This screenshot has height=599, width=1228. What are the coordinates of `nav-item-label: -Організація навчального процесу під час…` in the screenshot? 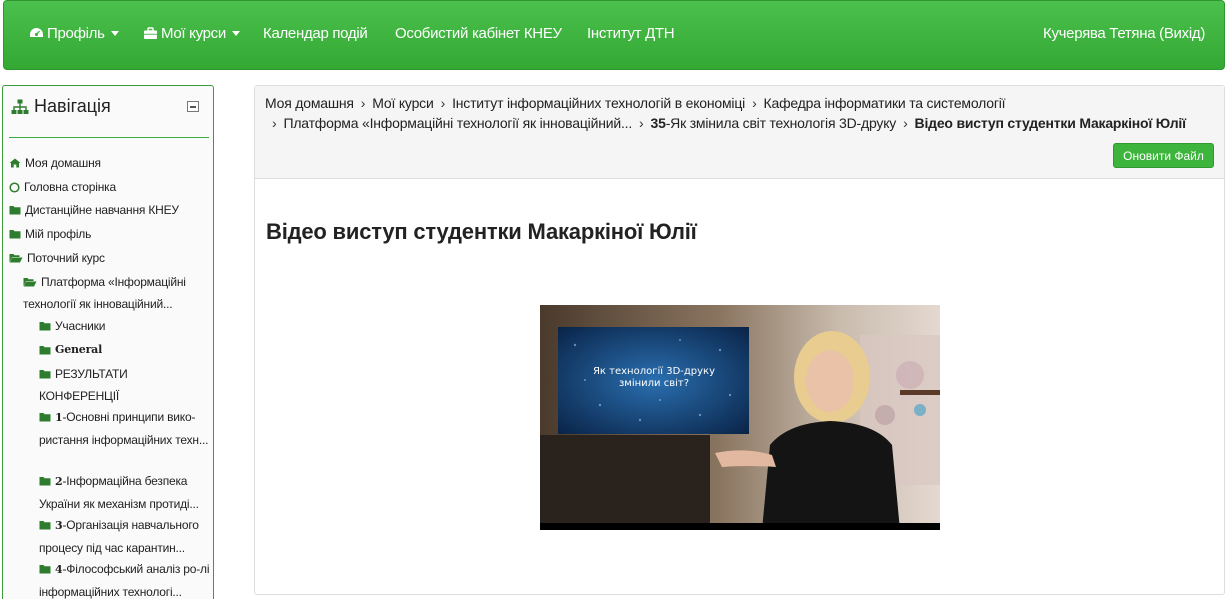 It's located at (119, 536).